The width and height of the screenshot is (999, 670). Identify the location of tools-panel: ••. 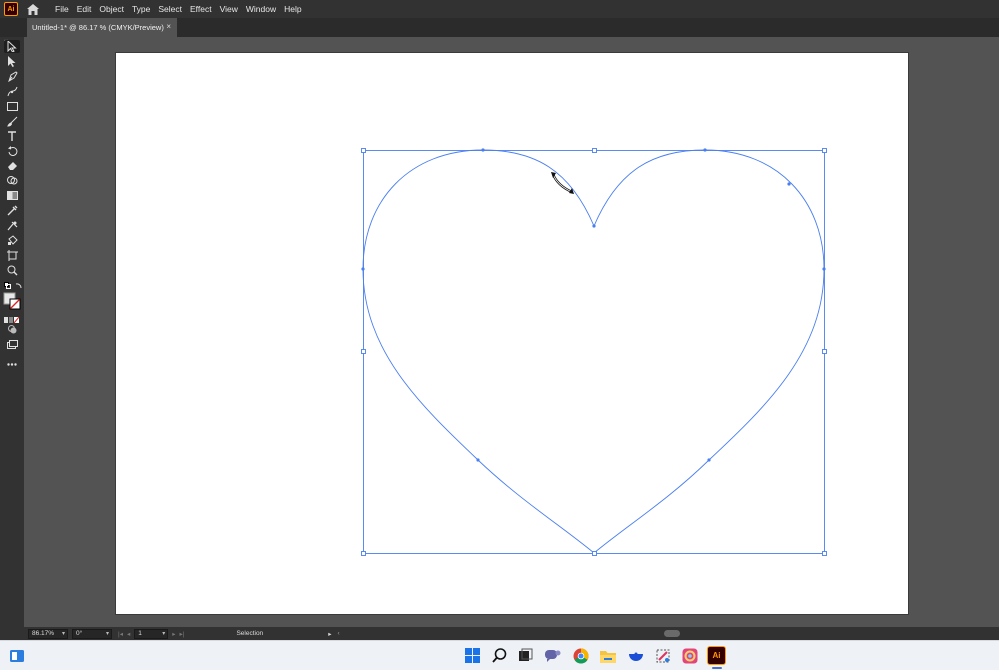
(12, 338).